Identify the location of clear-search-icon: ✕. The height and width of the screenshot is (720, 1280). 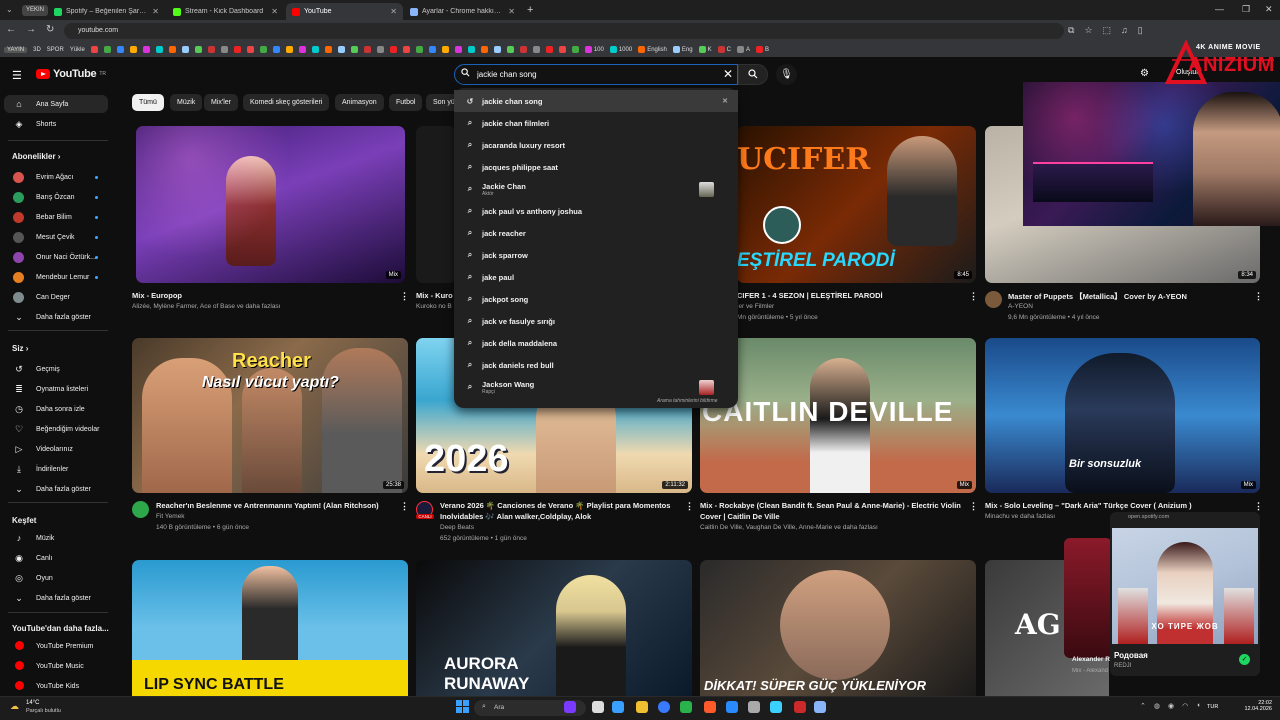
(728, 74).